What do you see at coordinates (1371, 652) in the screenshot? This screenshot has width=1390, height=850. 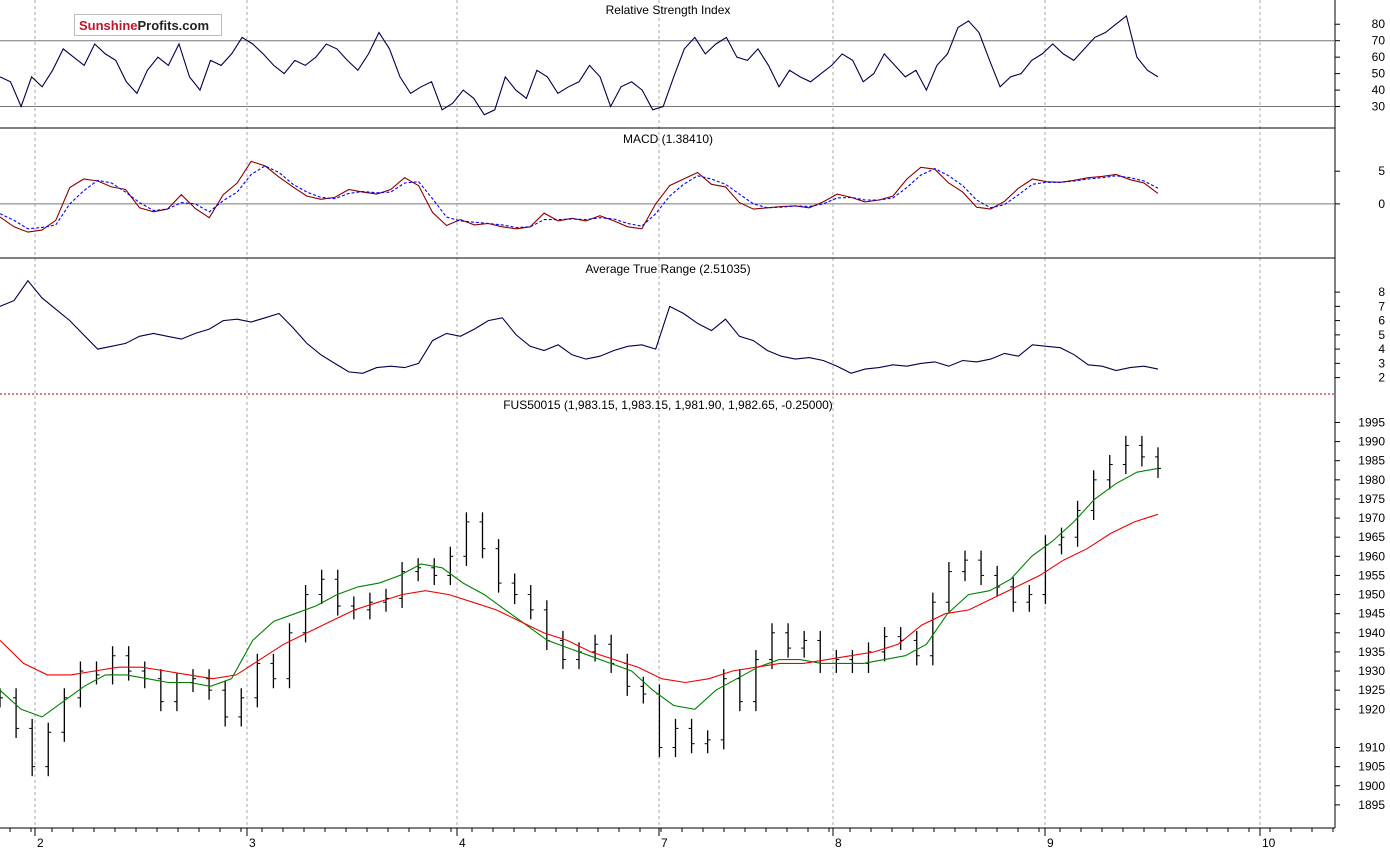 I see `y-tick-label: 1935` at bounding box center [1371, 652].